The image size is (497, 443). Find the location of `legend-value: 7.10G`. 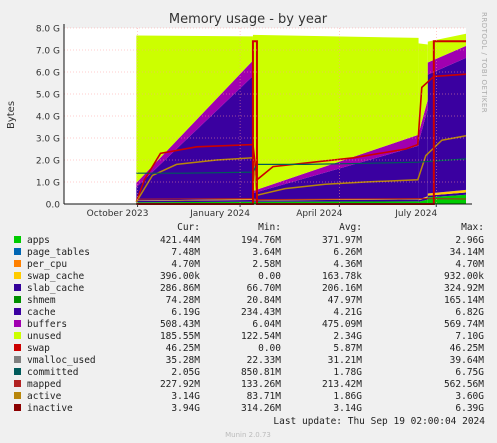

legend-value: 7.10G is located at coordinates (469, 336).